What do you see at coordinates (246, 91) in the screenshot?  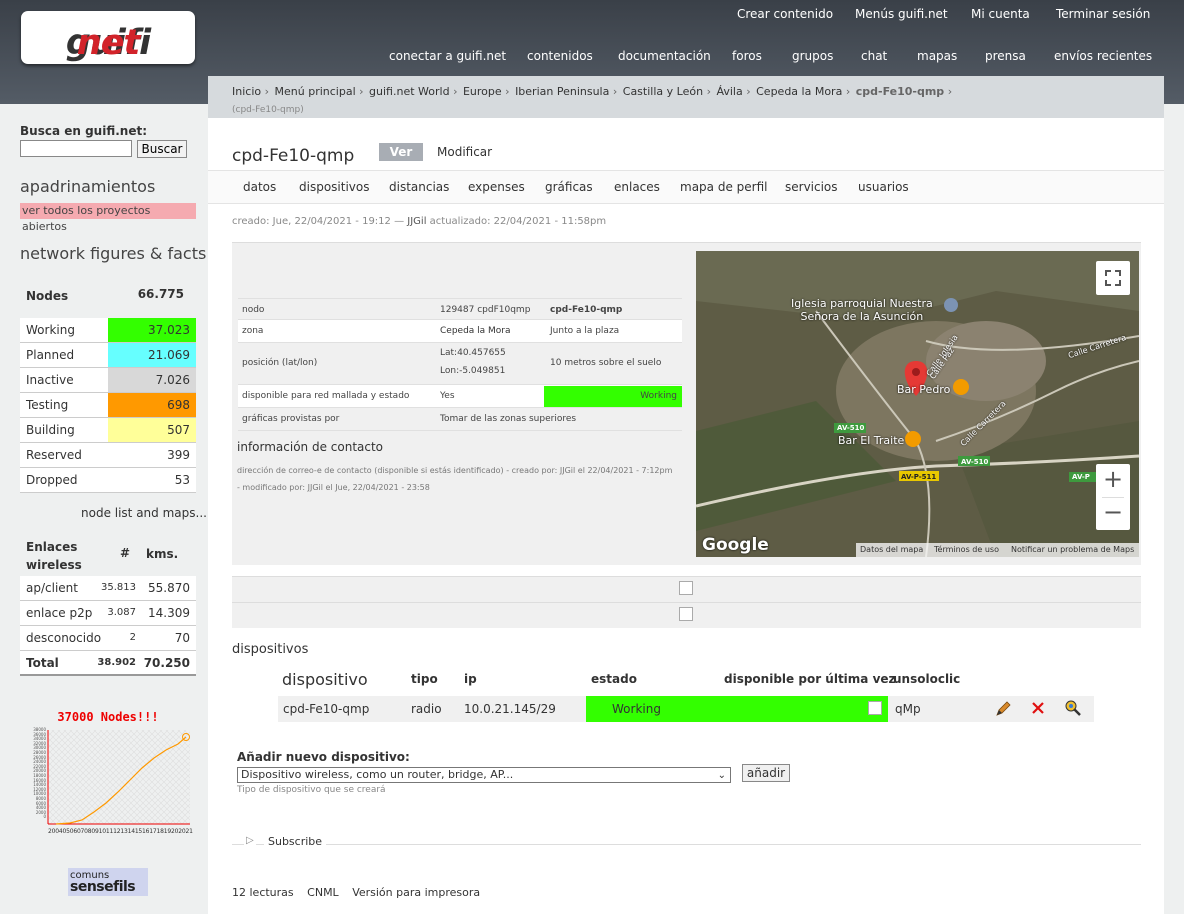 I see `breadcrumb-item: Inicio` at bounding box center [246, 91].